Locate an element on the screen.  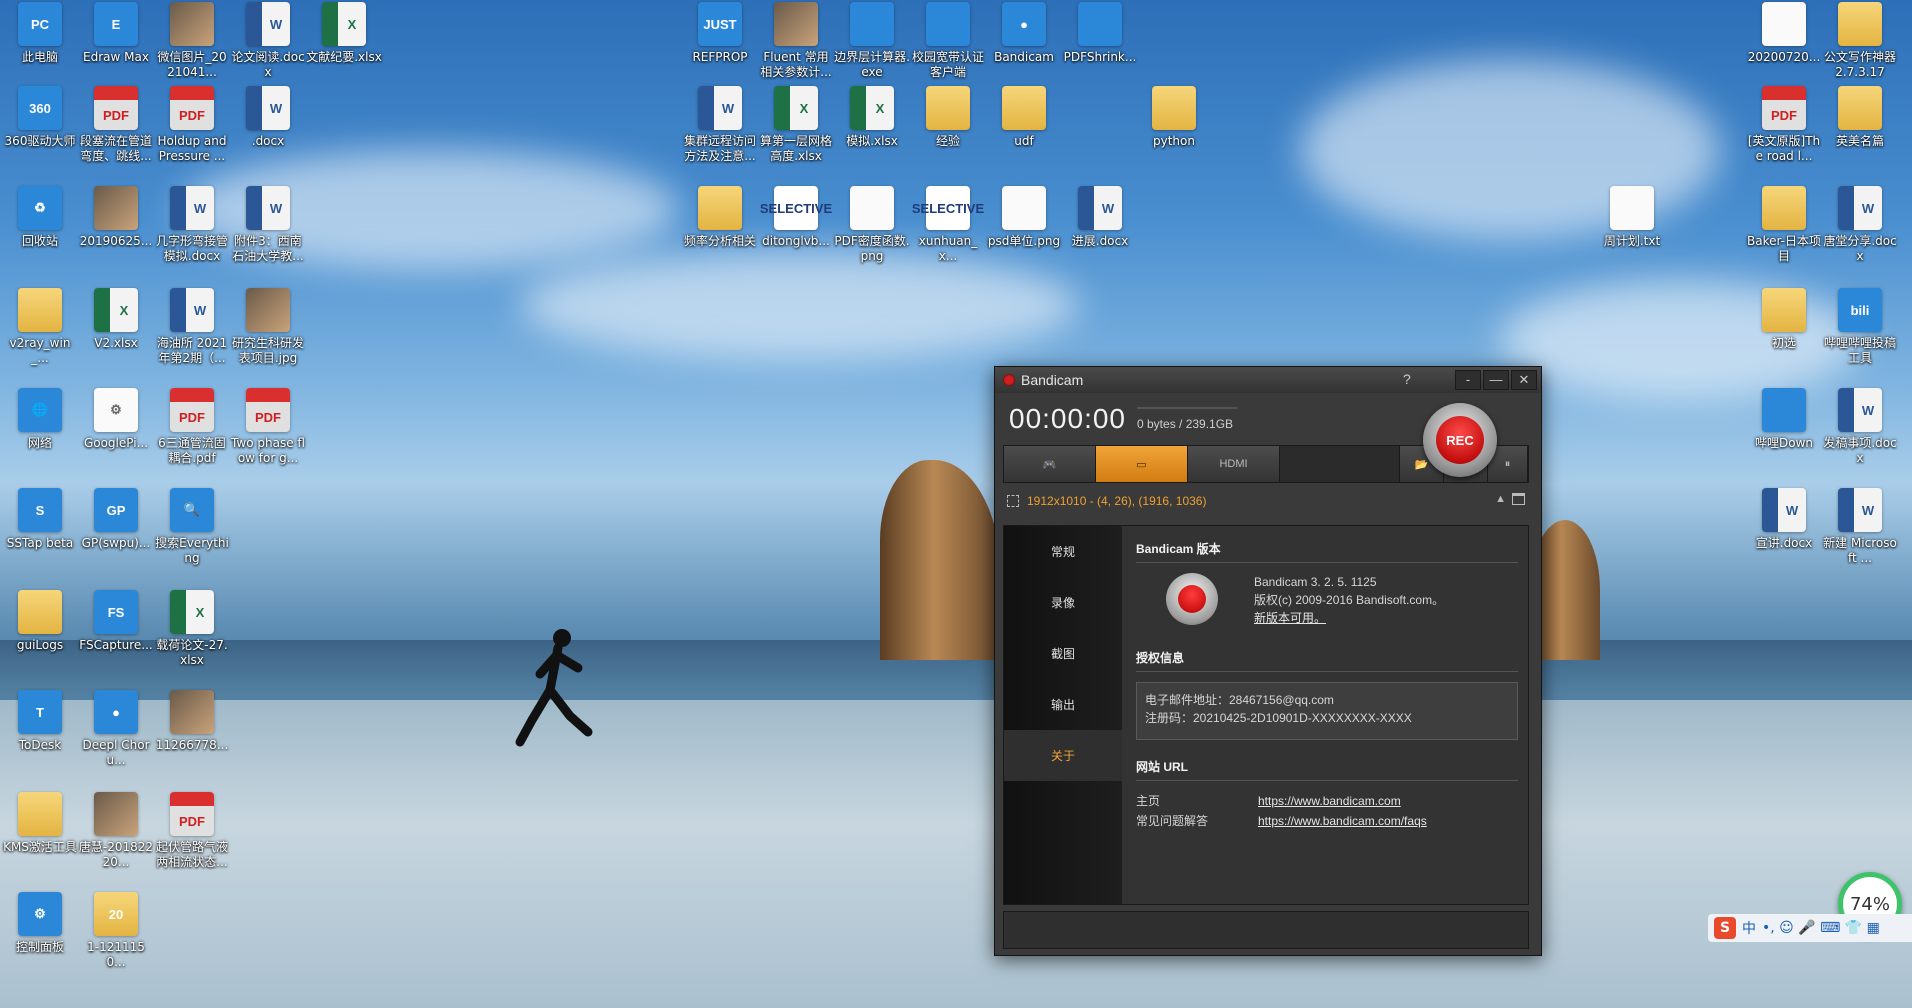
desktop-icon: PDF密度函数.png is located at coordinates (872, 225).